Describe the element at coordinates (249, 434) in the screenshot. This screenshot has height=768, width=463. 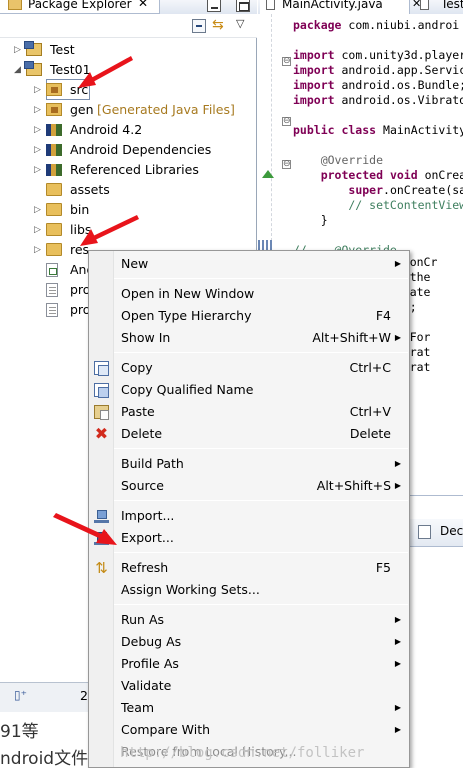
I see `menu-item-delete: ✖ Delete Delete` at that location.